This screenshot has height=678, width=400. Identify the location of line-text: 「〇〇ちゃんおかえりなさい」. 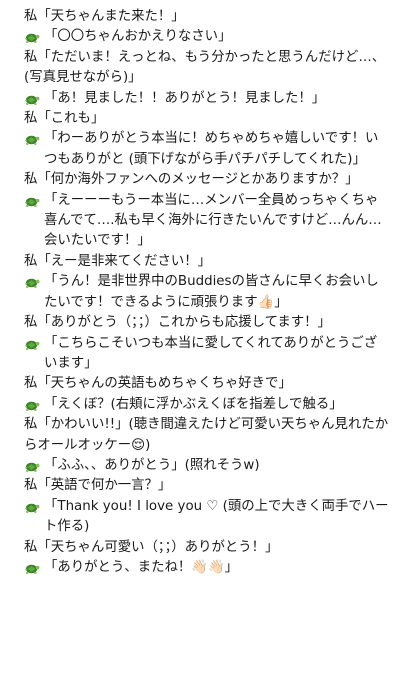
(138, 37).